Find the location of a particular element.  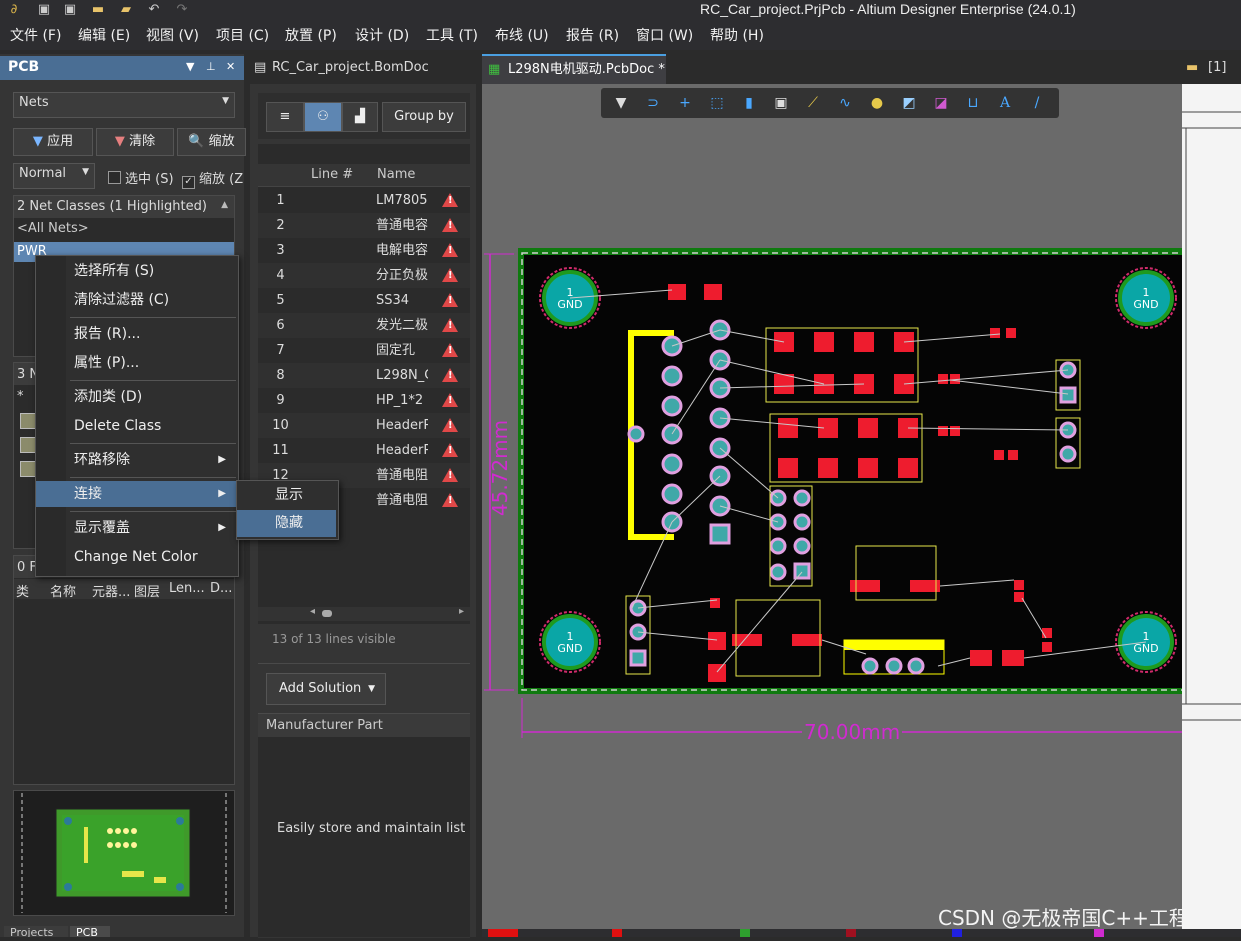

bom-table-row: 4 分正负极 is located at coordinates (364, 275).